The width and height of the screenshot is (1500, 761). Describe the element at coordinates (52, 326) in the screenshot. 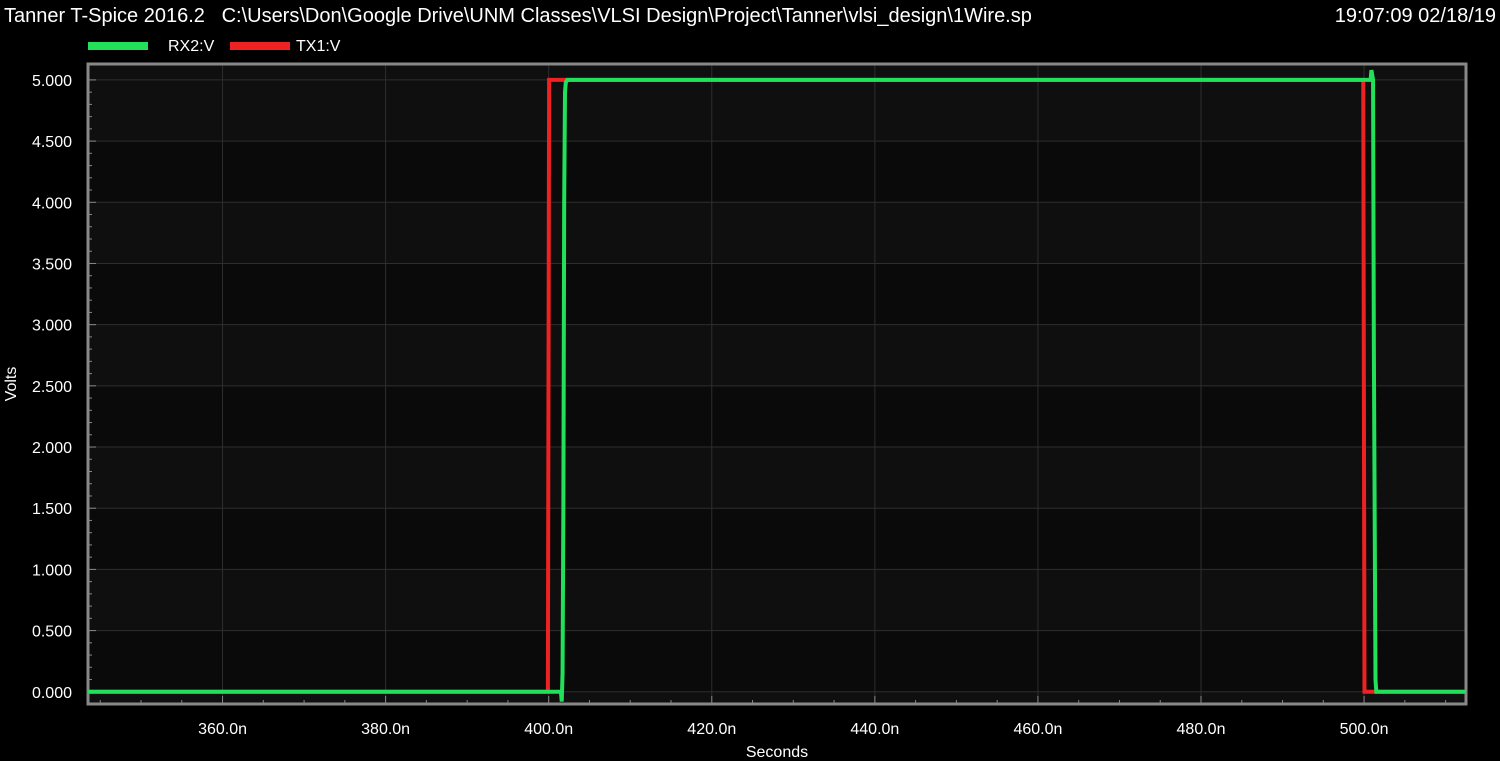

I see `y-tick-label: 3.000` at that location.